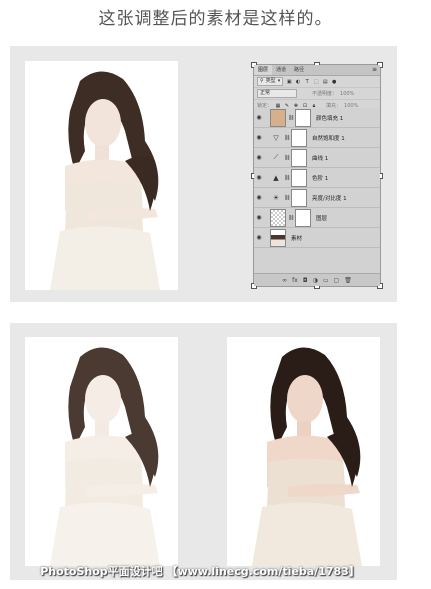 This screenshot has width=431, height=589. I want to click on layer-color-fill: ◉ ⛓ 颜色填充 1, so click(317, 118).